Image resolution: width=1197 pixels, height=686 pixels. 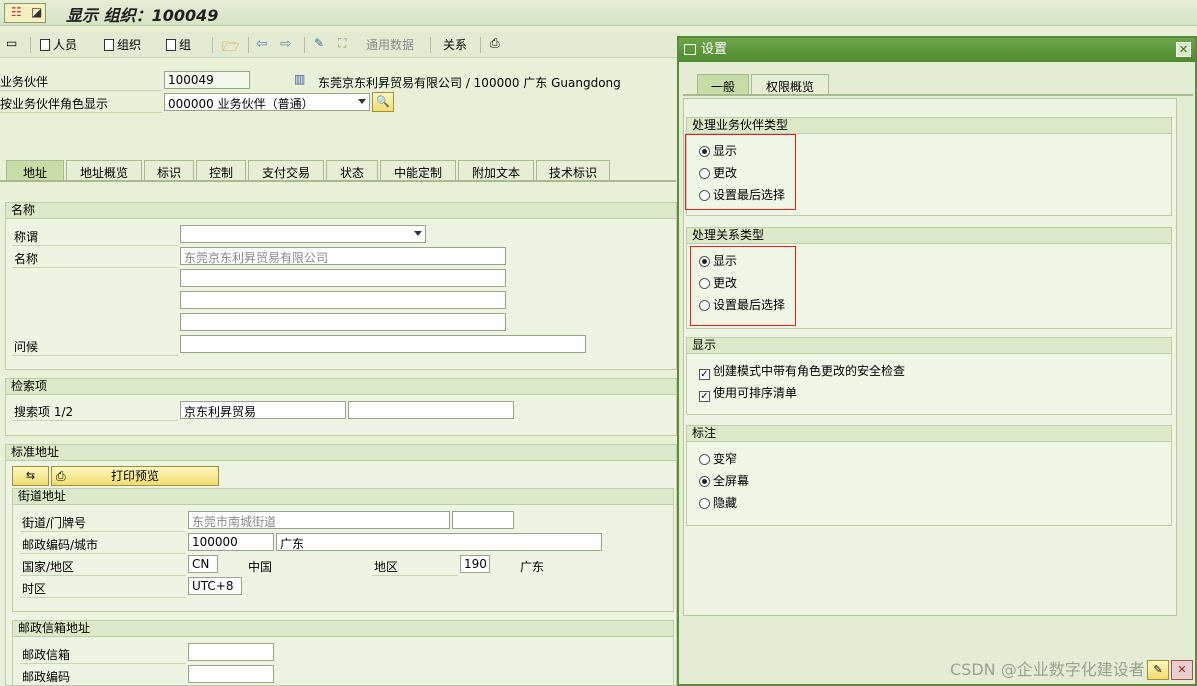 I want to click on postal-code-field: 100000, so click(x=231, y=542).